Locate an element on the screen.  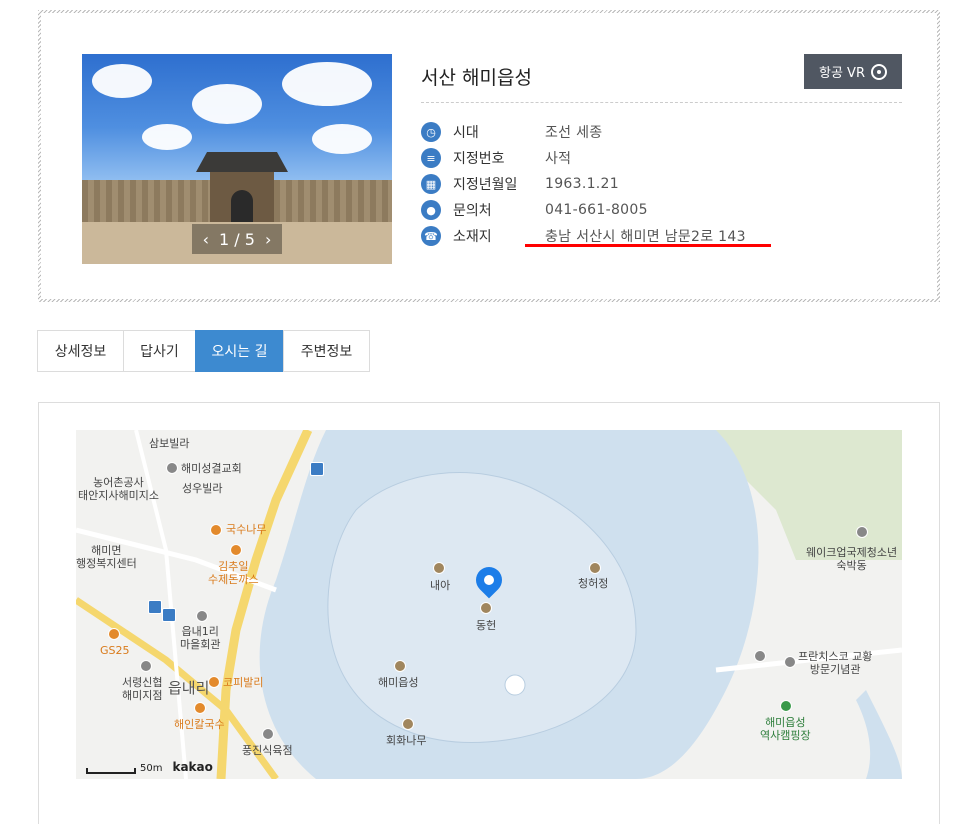
museum-icon is located at coordinates (790, 662).